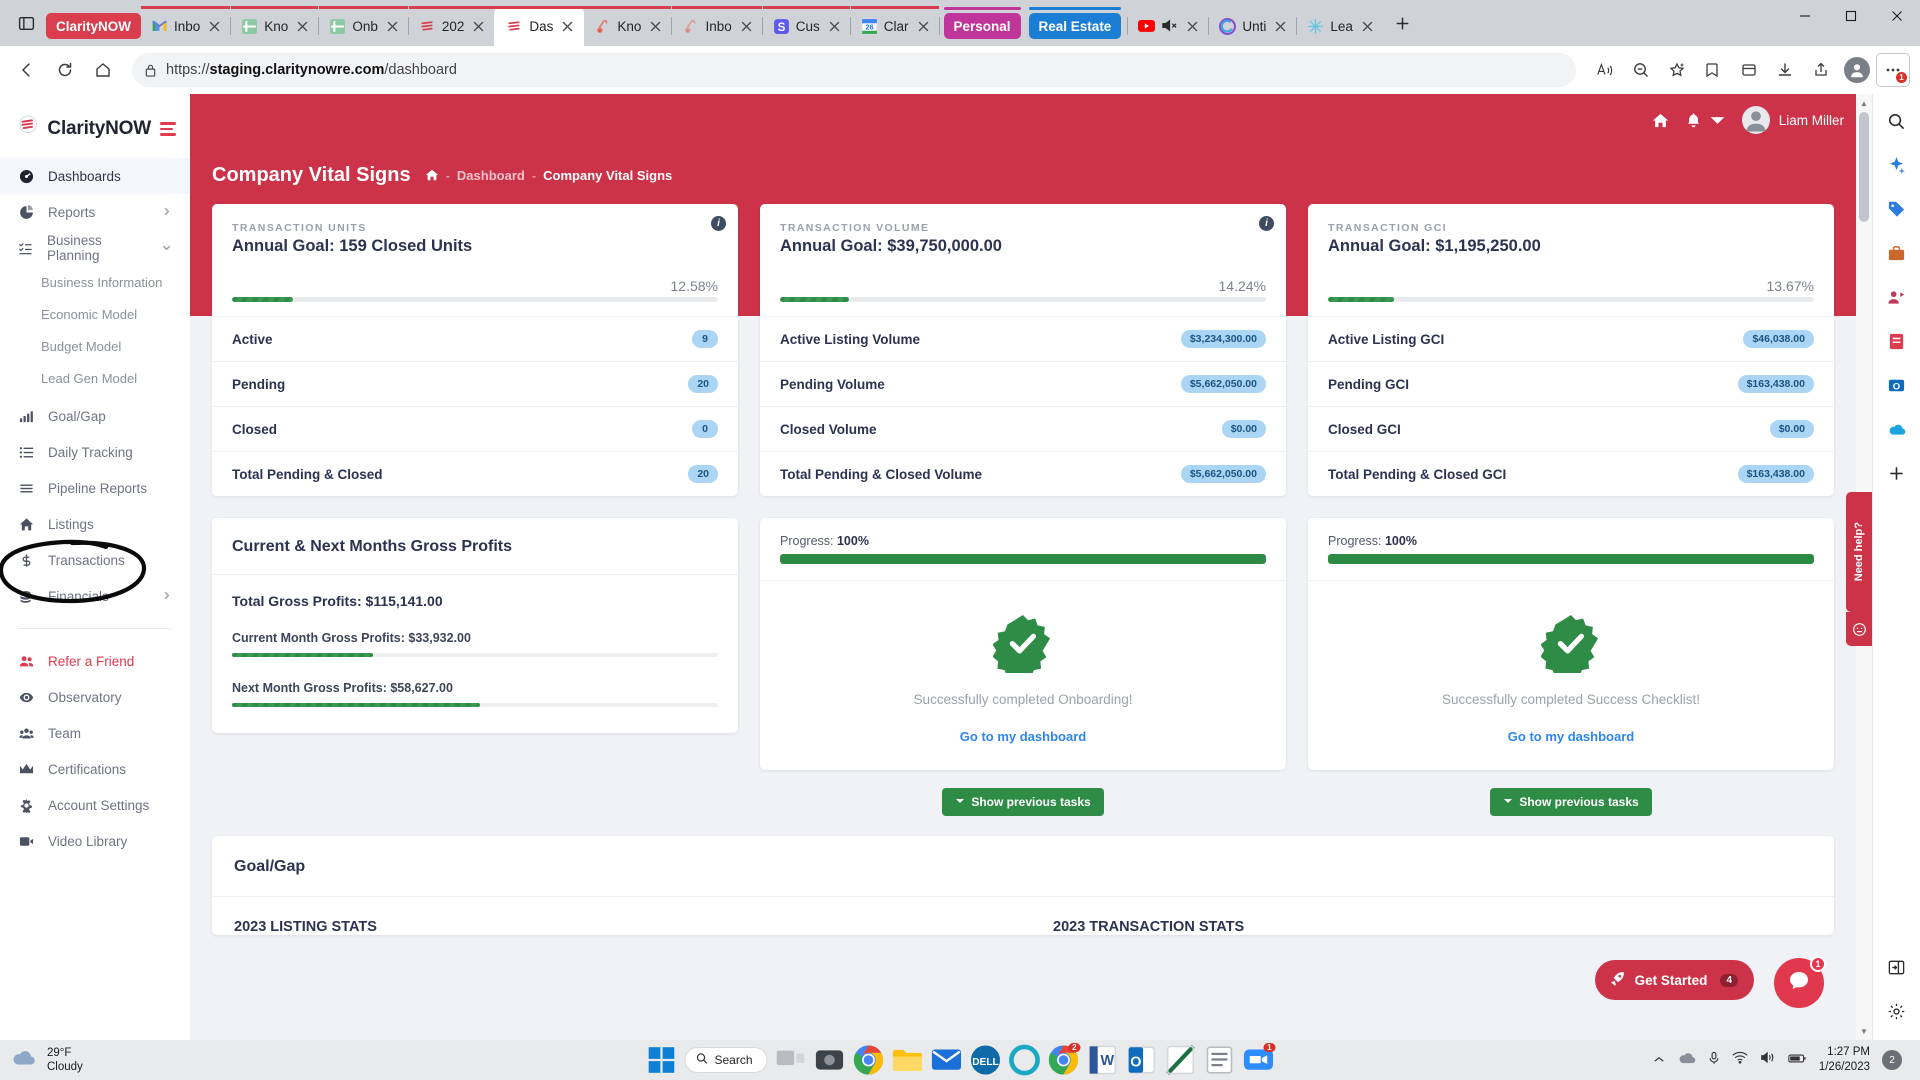 The height and width of the screenshot is (1080, 1920). What do you see at coordinates (947, 1060) in the screenshot?
I see `mail-icon` at bounding box center [947, 1060].